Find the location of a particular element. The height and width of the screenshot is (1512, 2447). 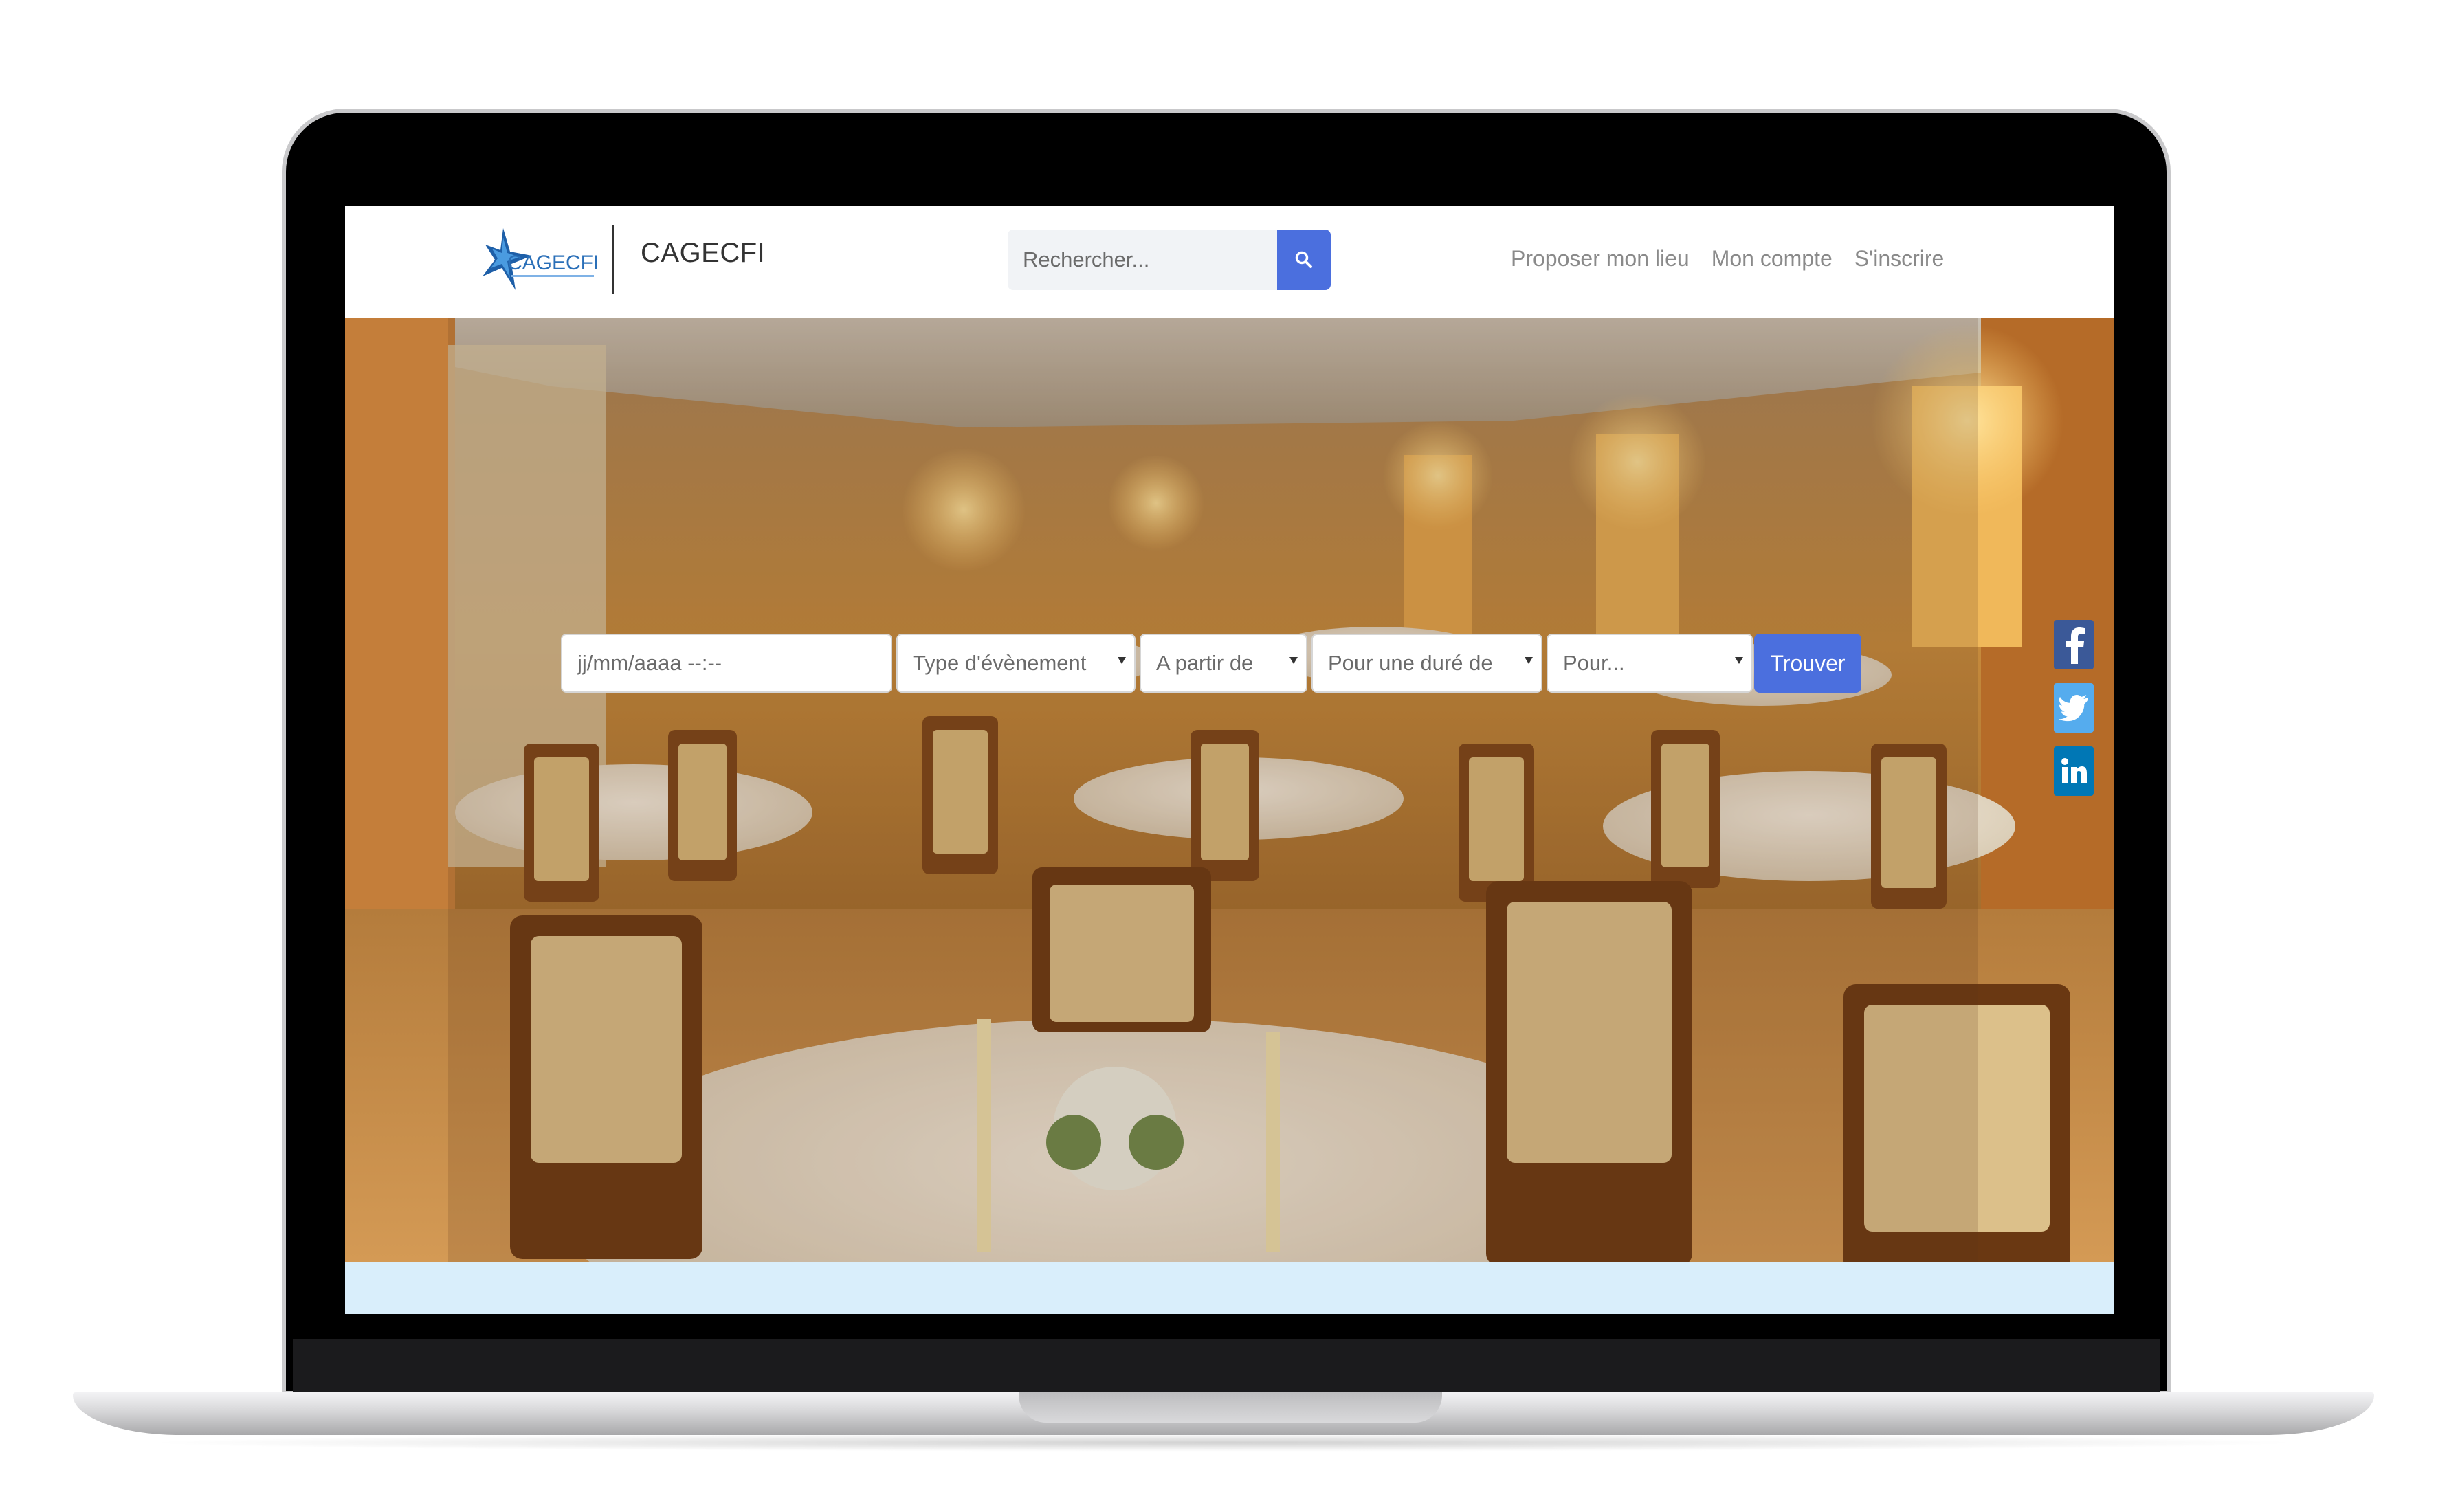

twitter-link is located at coordinates (2074, 708).